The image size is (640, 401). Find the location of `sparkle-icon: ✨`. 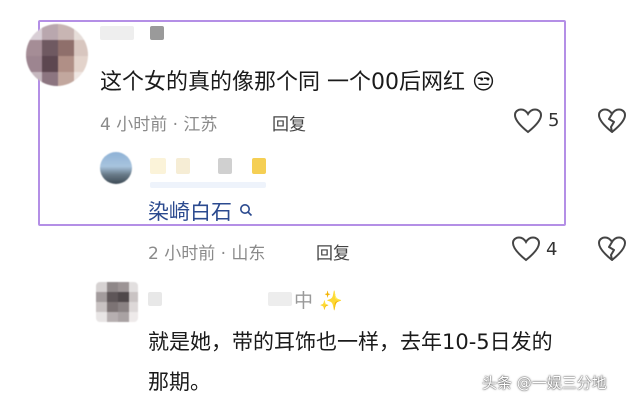

sparkle-icon: ✨ is located at coordinates (331, 301).